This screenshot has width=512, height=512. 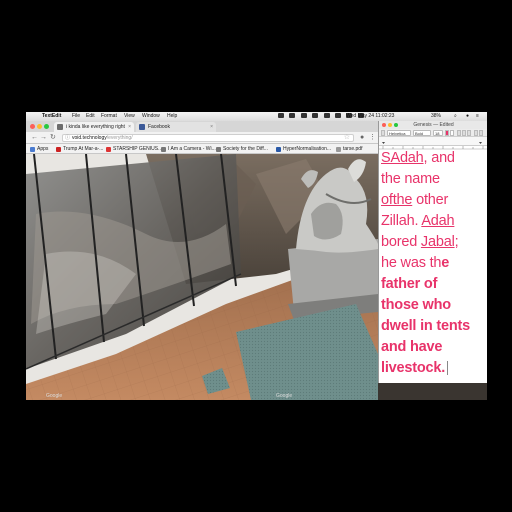 I want to click on menu-help: Help, so click(x=172, y=116).